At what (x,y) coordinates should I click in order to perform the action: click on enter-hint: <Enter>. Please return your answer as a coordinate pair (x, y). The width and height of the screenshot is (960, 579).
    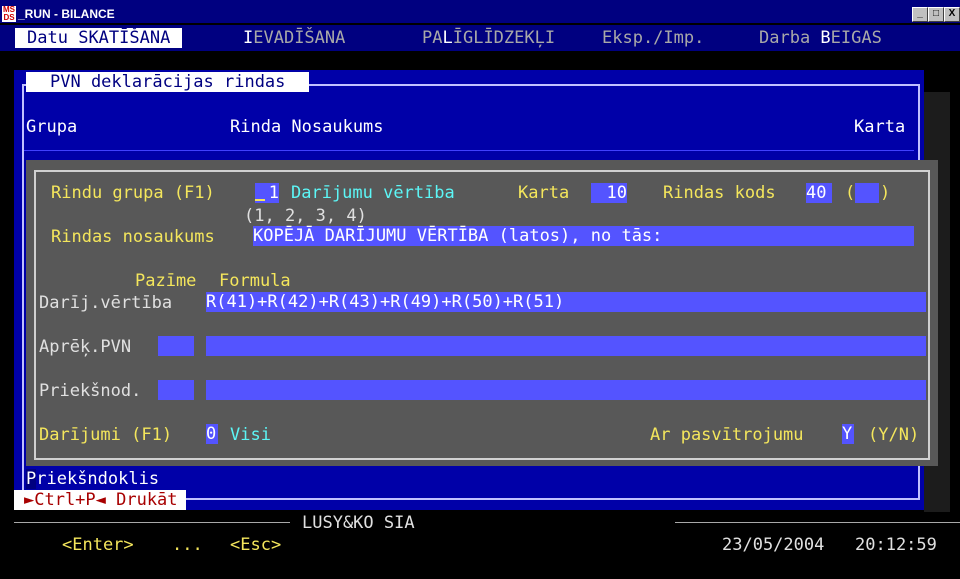
    Looking at the image, I should click on (98, 545).